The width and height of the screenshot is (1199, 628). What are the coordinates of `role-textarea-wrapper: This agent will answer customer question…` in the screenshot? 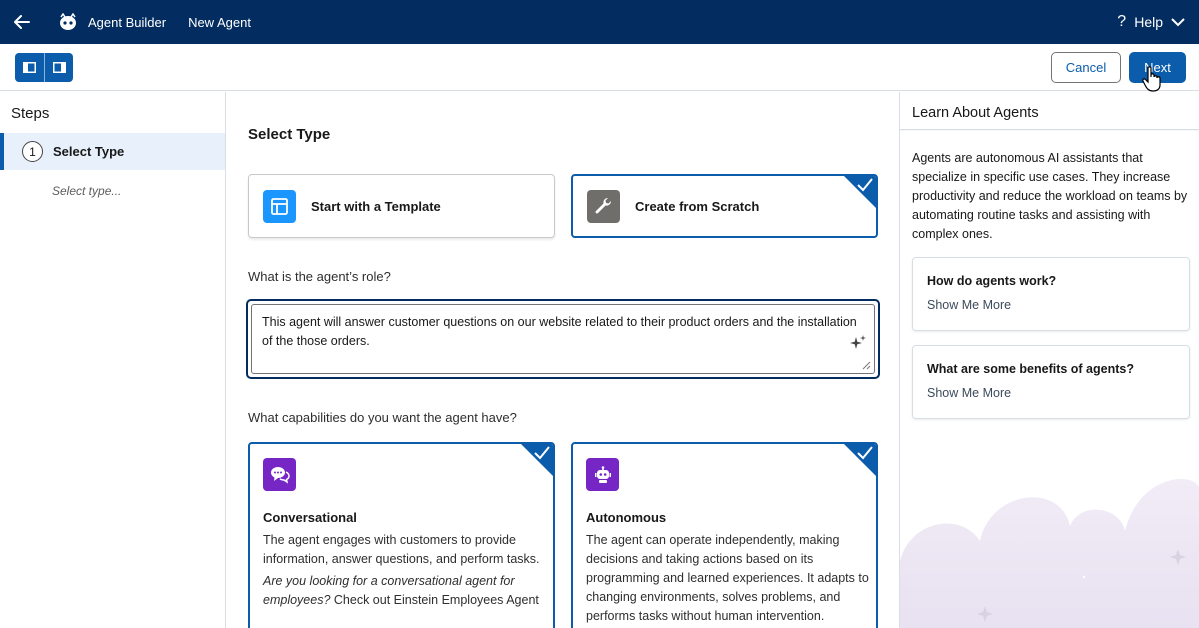 It's located at (563, 339).